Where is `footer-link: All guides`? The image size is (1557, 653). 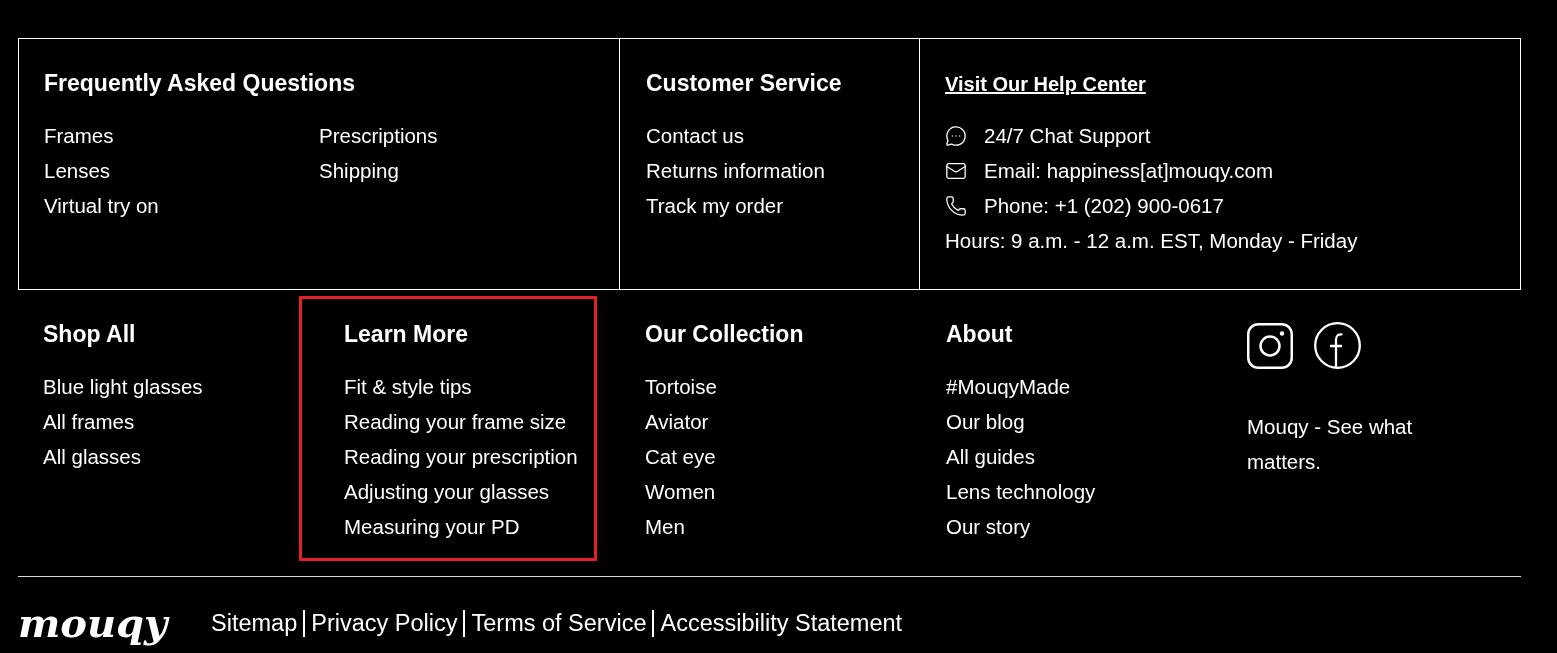
footer-link: All guides is located at coordinates (990, 456).